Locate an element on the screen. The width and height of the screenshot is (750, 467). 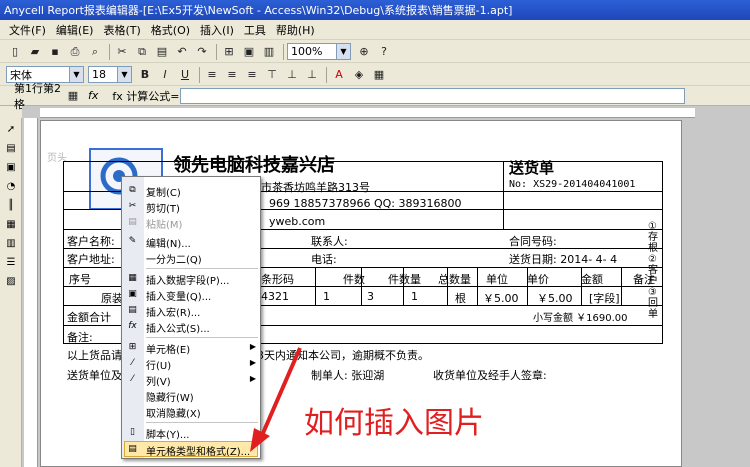
customer-name-label: 客户名称: is located at coordinates (91, 241).